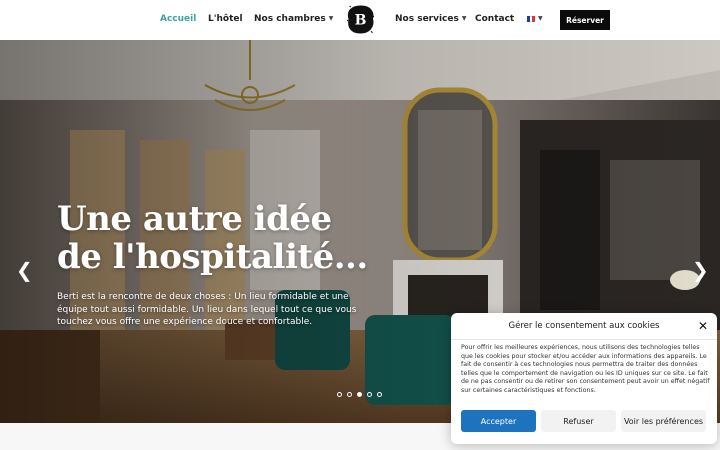 The width and height of the screenshot is (720, 450). I want to click on slider-dot-active, so click(359, 394).